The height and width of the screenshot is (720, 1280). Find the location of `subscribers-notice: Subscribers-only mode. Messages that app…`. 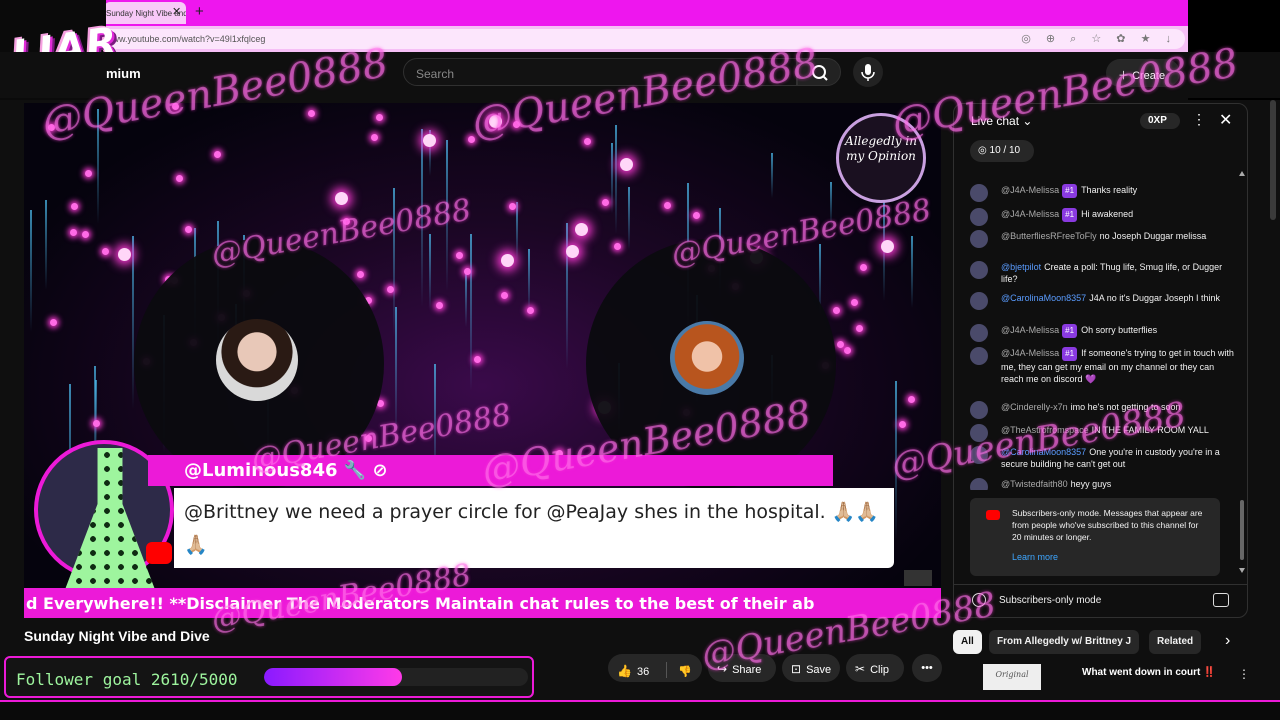

subscribers-notice: Subscribers-only mode. Messages that app… is located at coordinates (1095, 537).